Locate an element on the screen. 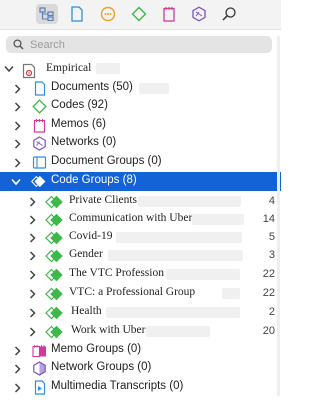 This screenshot has width=320, height=400. tree-item-memo-groups: Memo Groups (0) is located at coordinates (140, 350).